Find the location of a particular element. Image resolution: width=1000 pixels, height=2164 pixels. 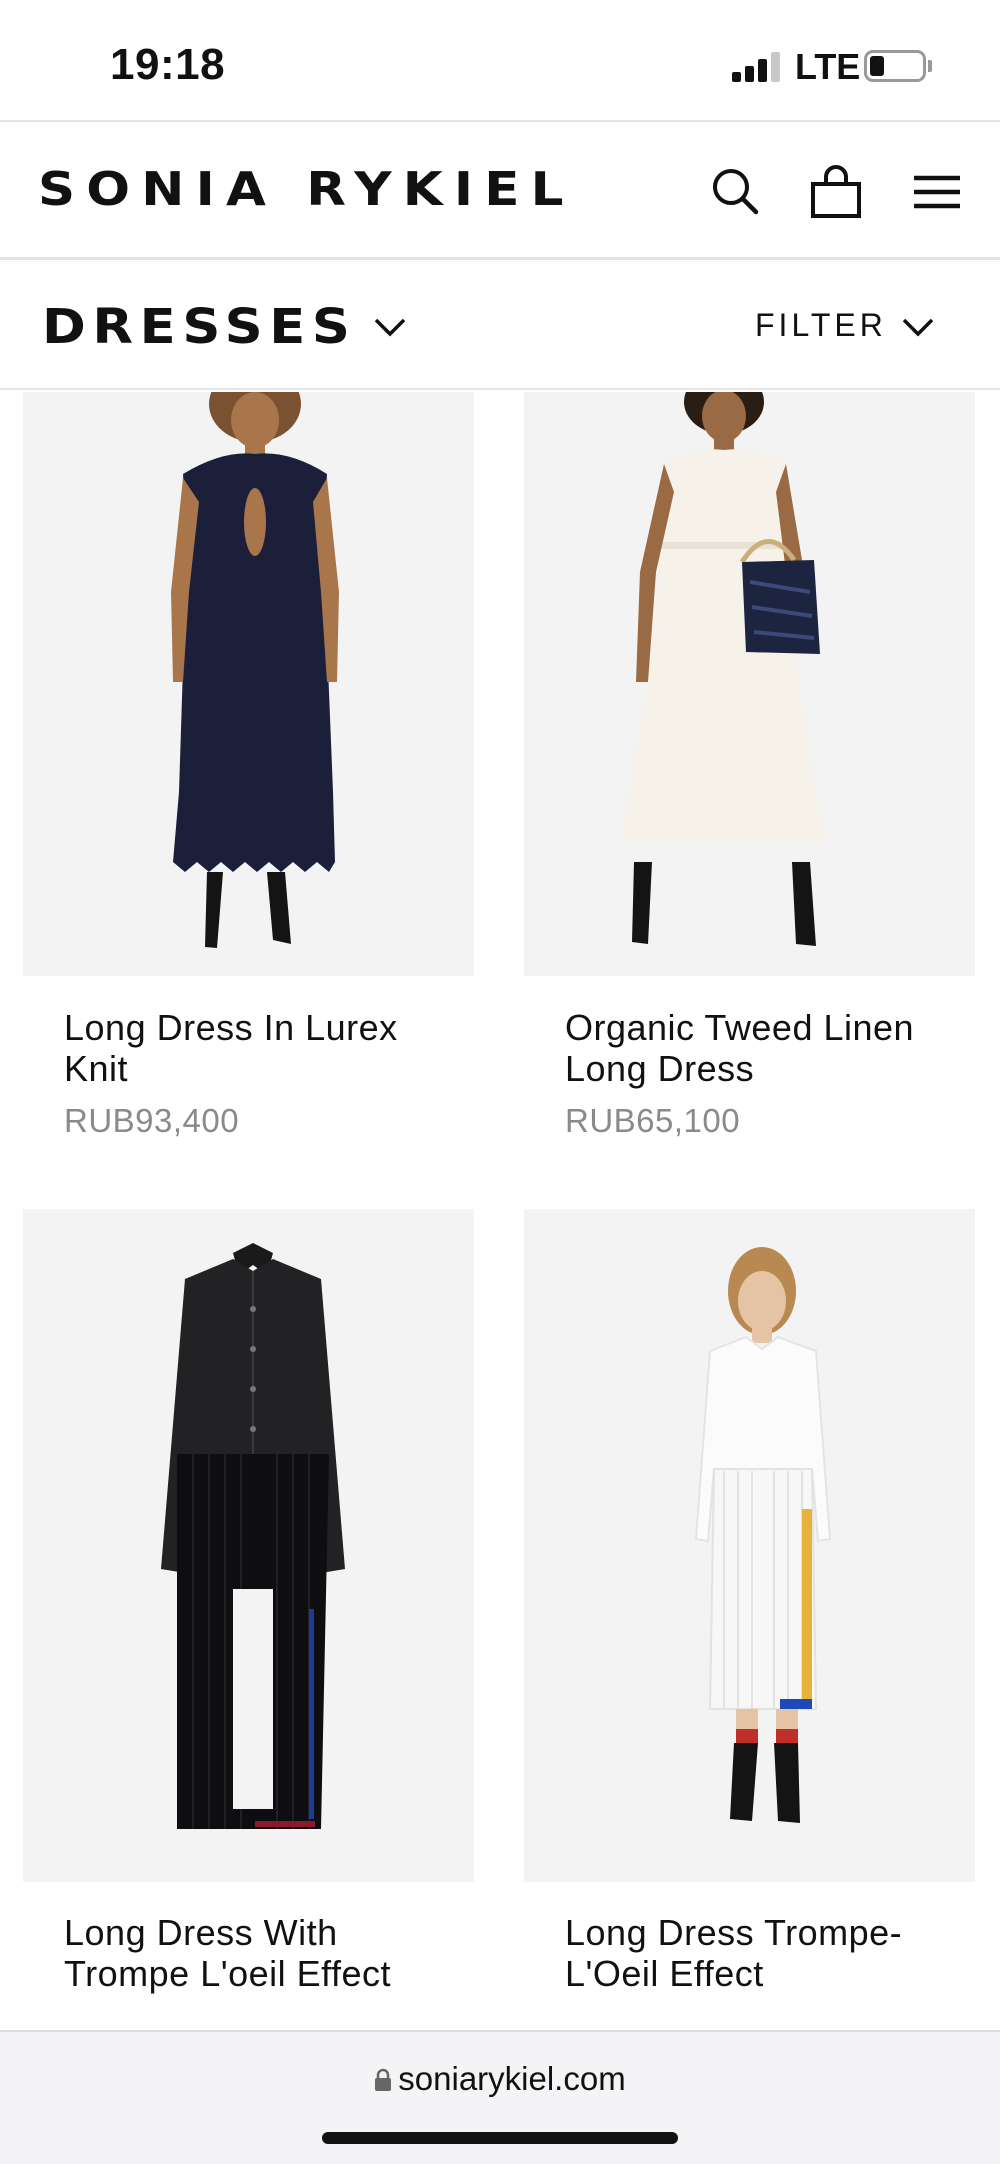

filter-button: FILTER is located at coordinates (821, 325).